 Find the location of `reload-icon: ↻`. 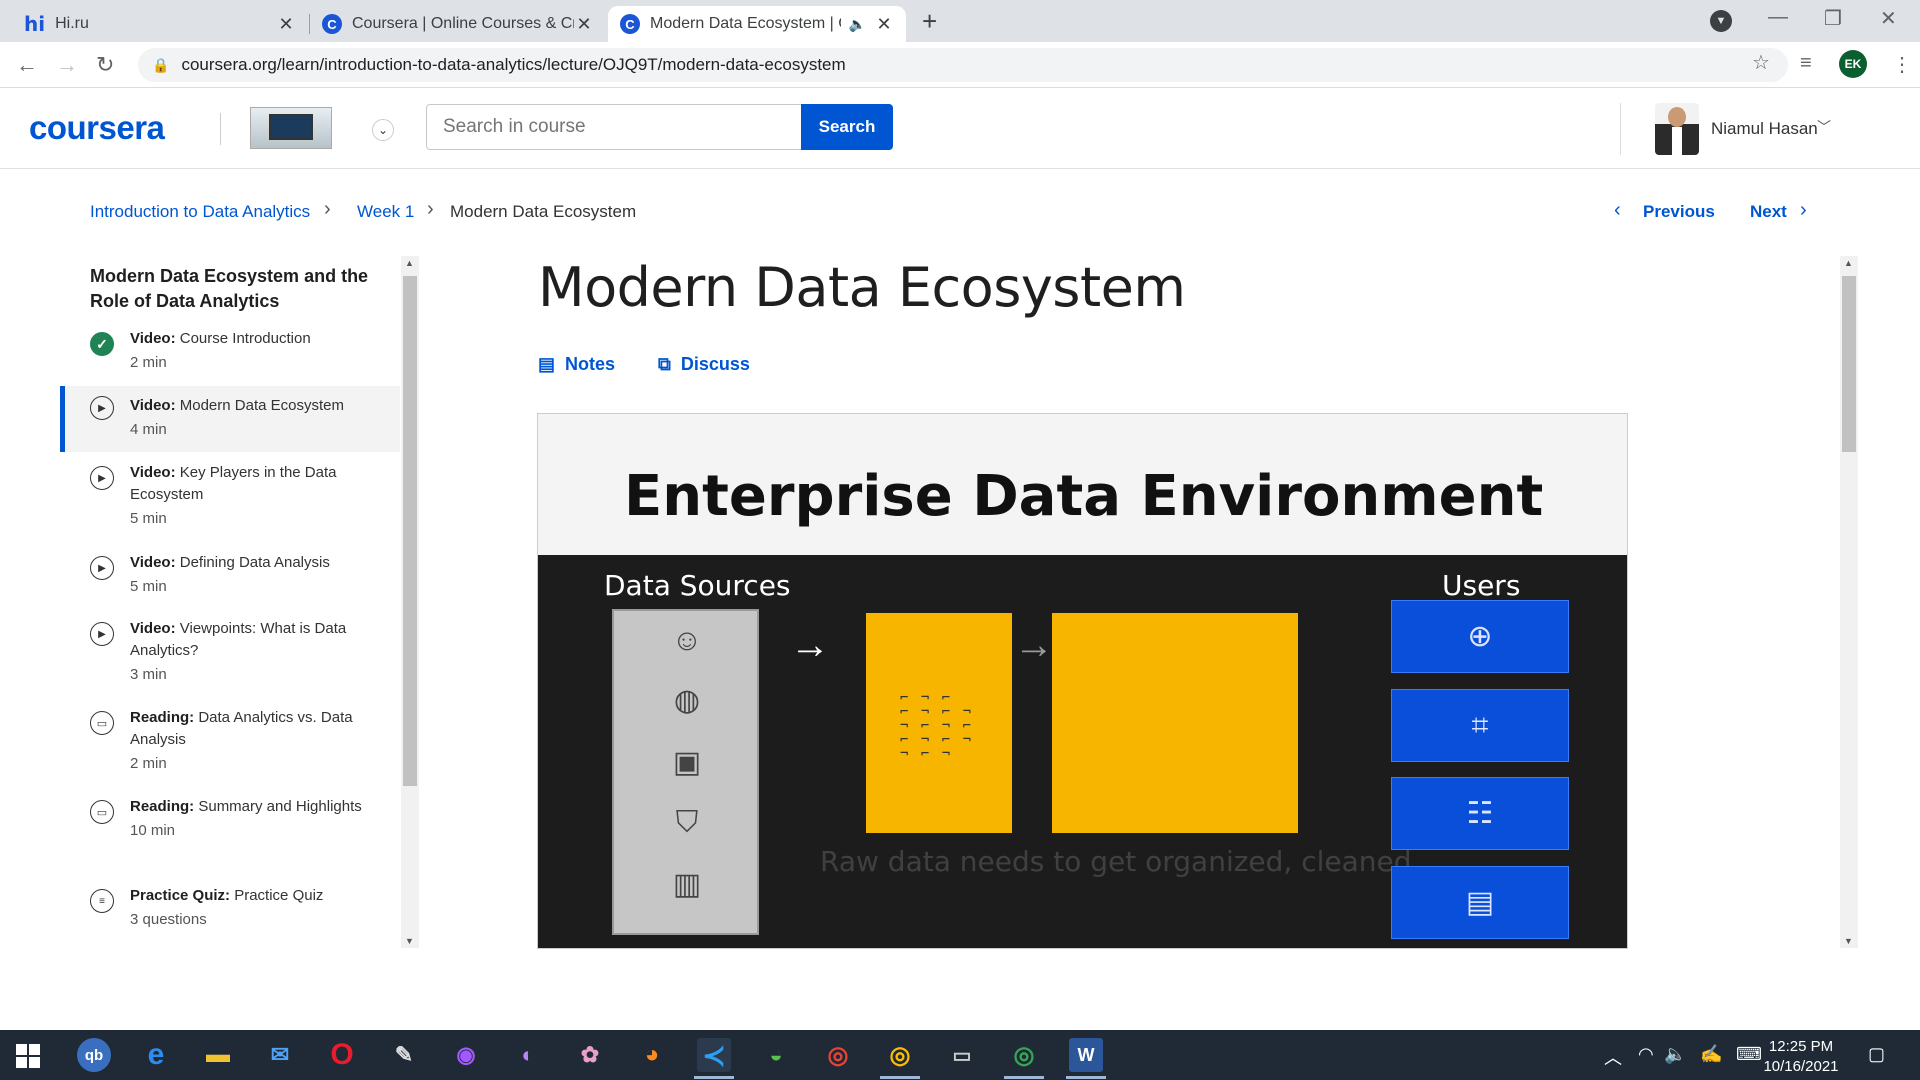

reload-icon: ↻ is located at coordinates (105, 65).